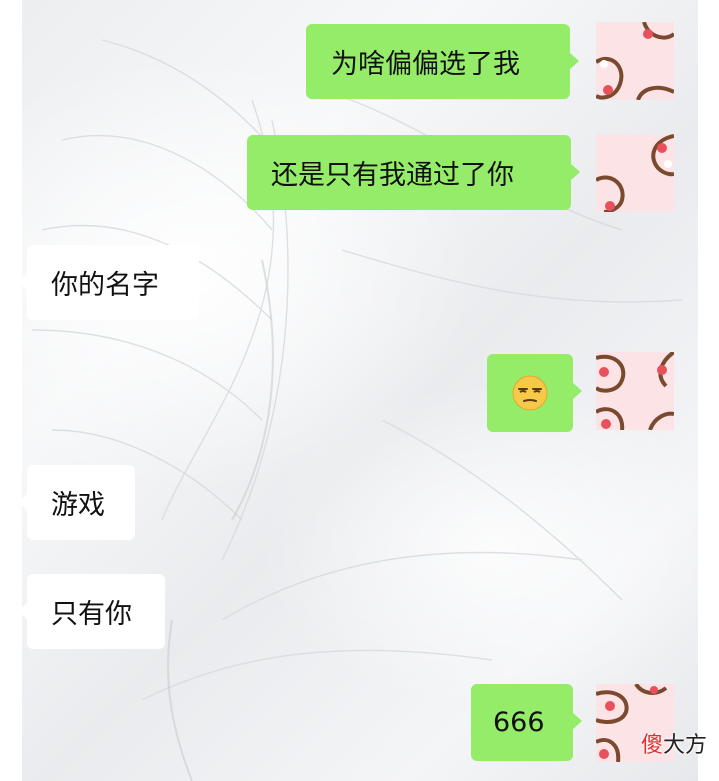 This screenshot has width=719, height=781. What do you see at coordinates (392, 175) in the screenshot?
I see `message-text: 还是只有我通过了你` at bounding box center [392, 175].